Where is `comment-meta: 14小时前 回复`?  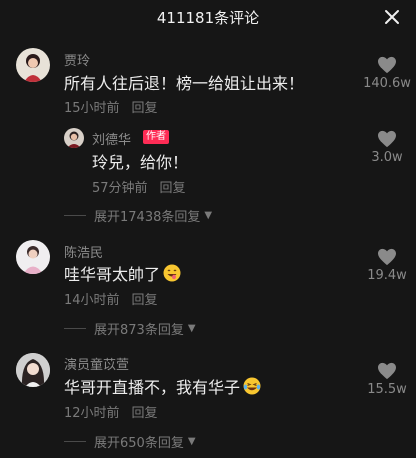 comment-meta: 14小时前 回复 is located at coordinates (111, 298).